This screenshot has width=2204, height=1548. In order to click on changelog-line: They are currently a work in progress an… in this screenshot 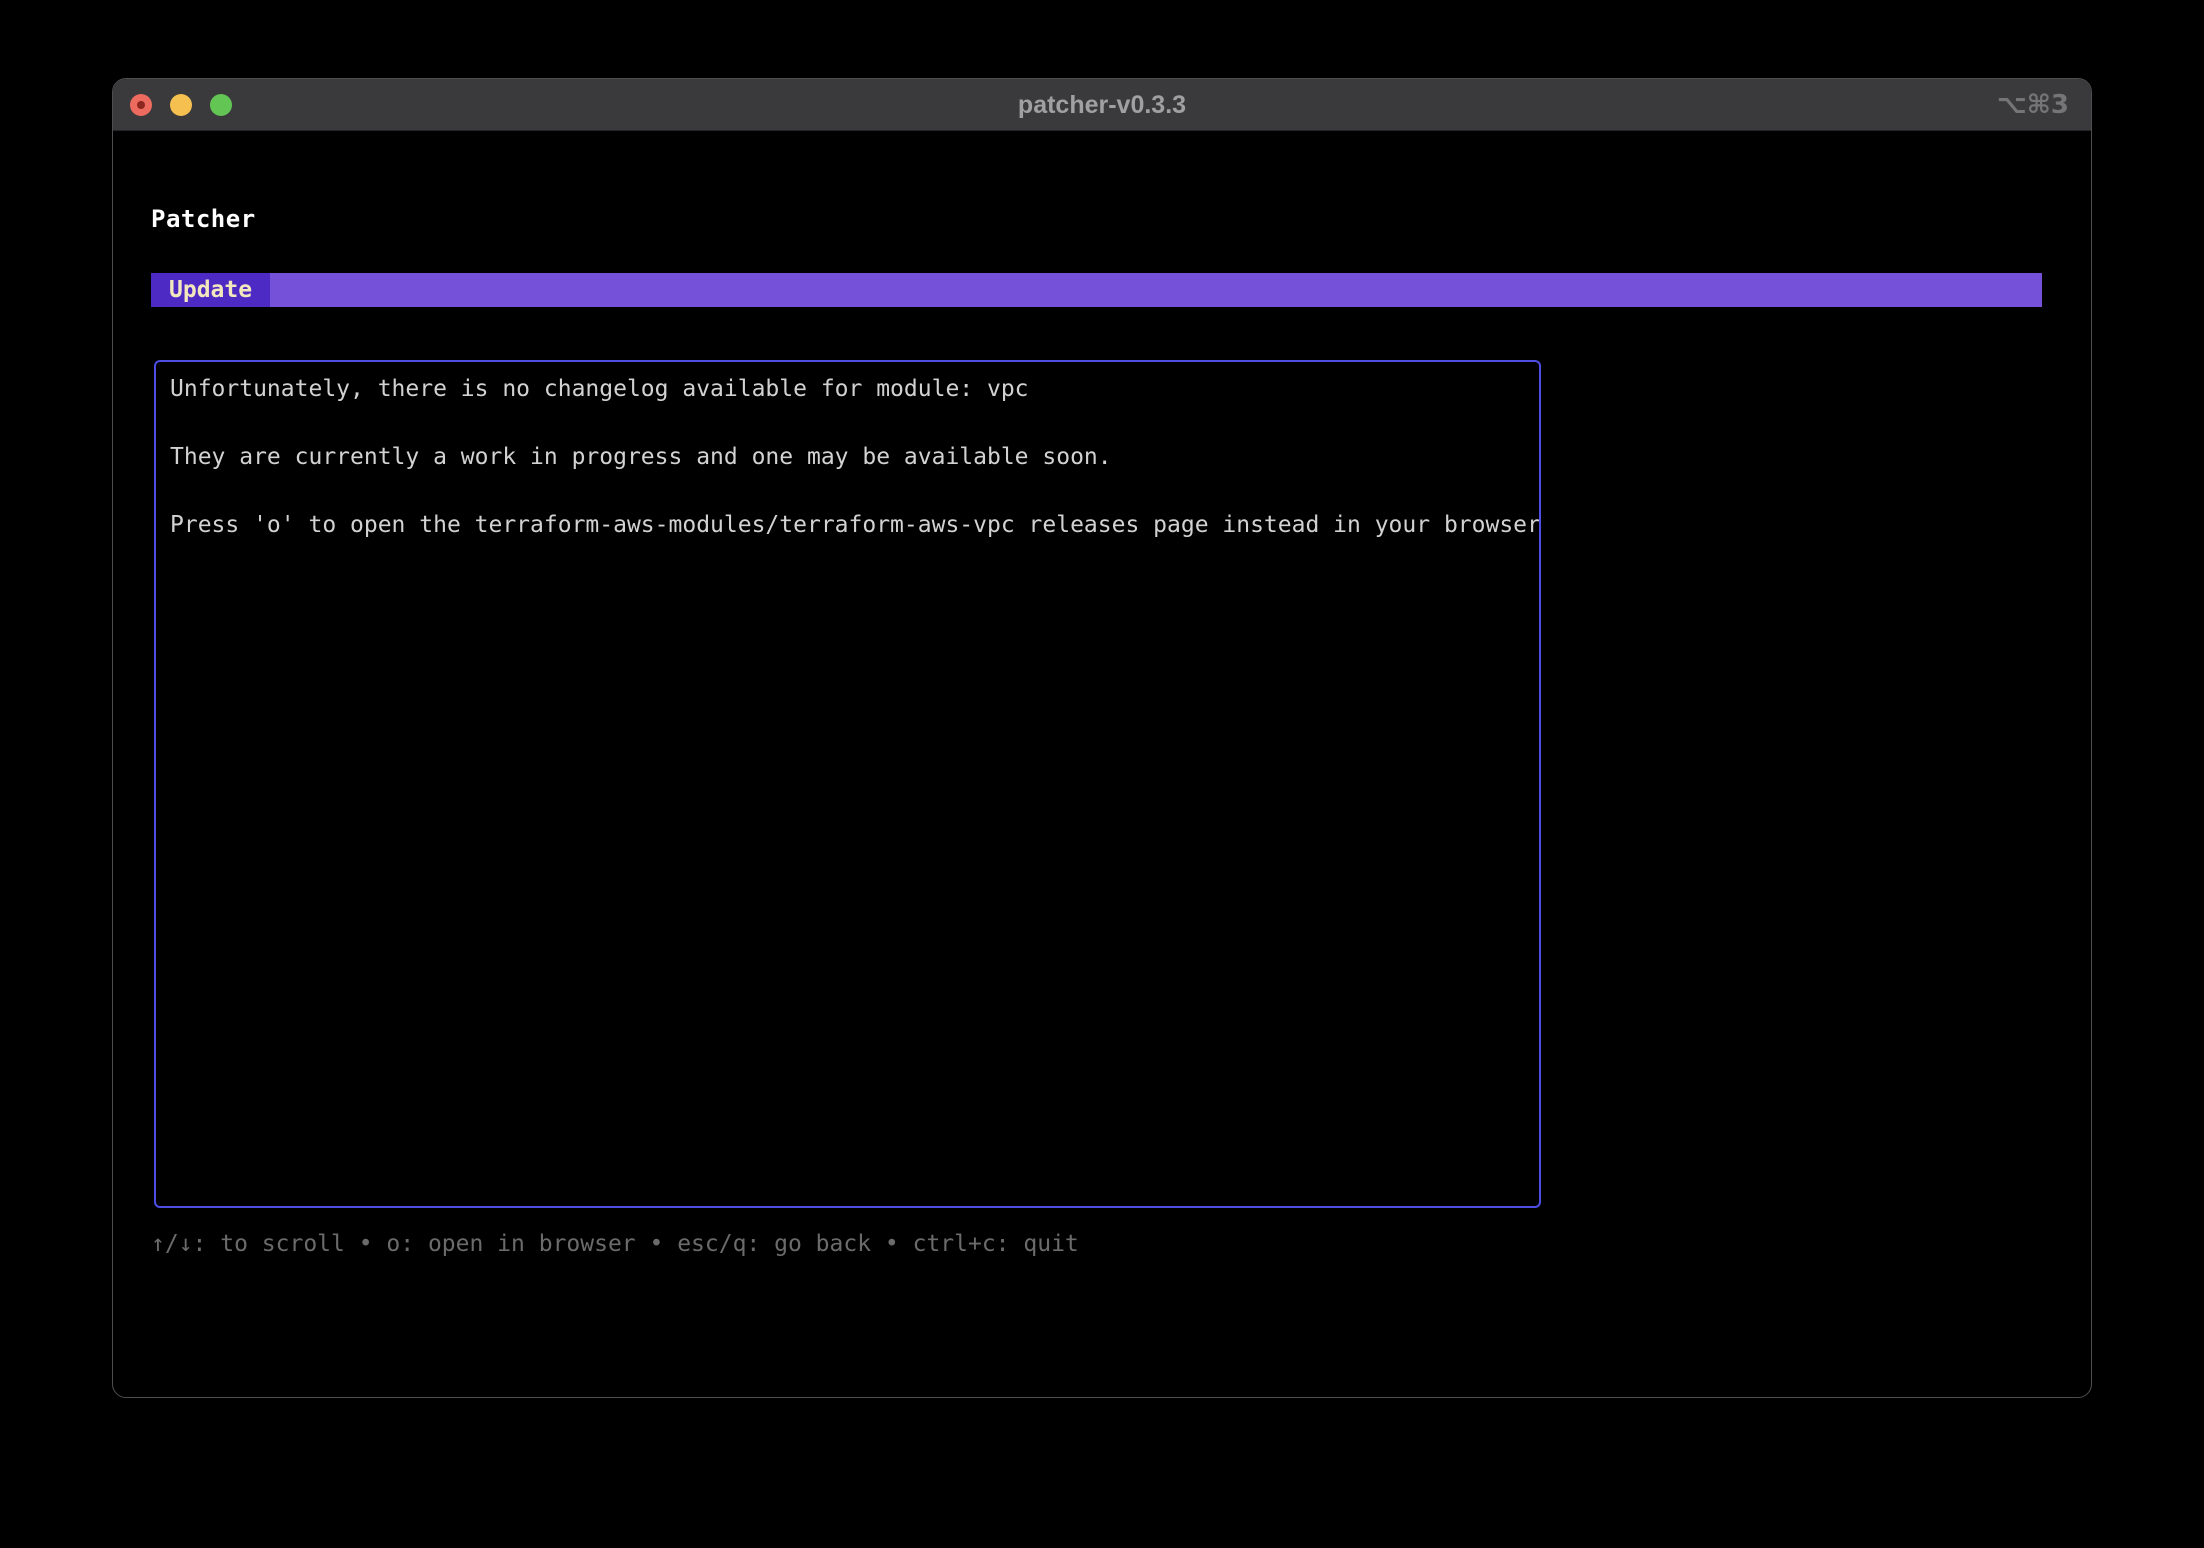, I will do `click(641, 457)`.